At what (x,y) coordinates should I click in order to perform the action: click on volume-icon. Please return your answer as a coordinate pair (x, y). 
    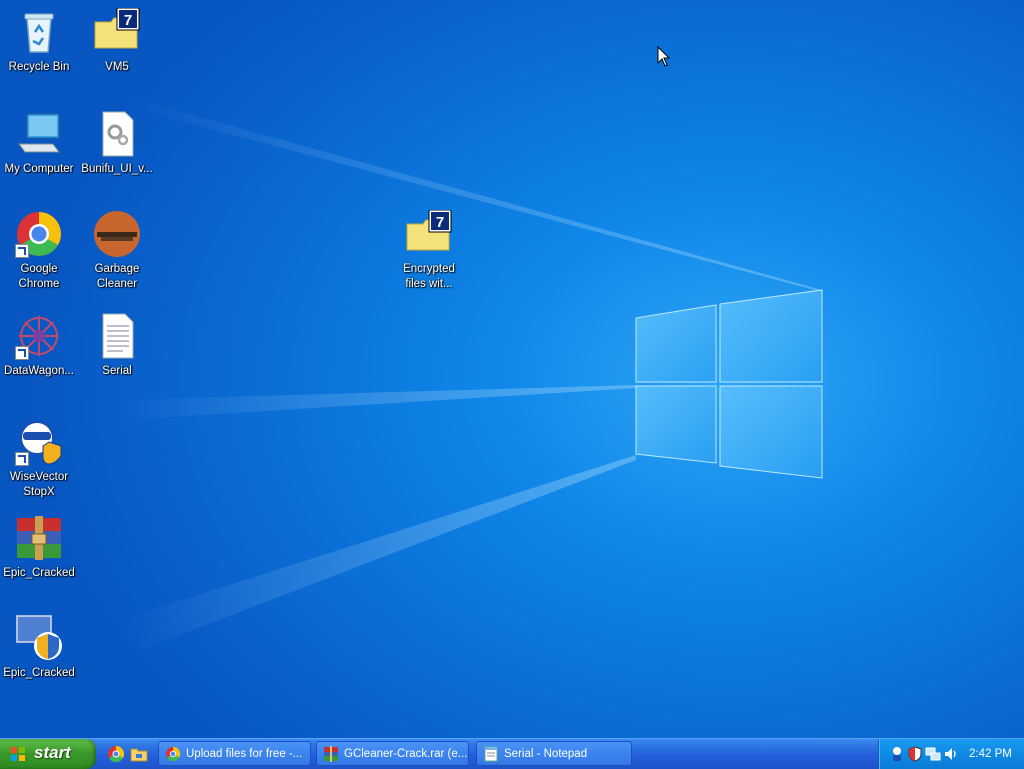
    Looking at the image, I should click on (951, 754).